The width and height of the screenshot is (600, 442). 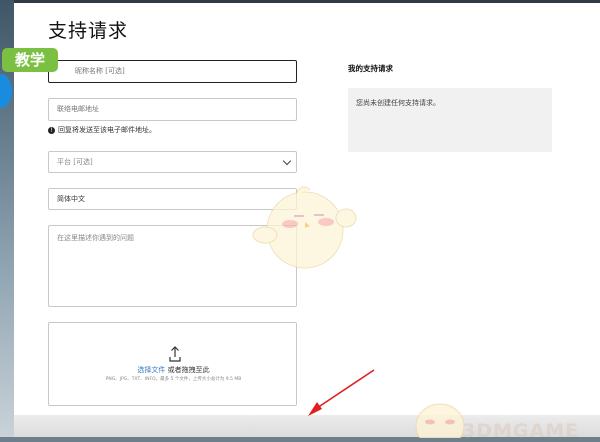 I want to click on tutorial-badge: 教学, so click(x=30, y=60).